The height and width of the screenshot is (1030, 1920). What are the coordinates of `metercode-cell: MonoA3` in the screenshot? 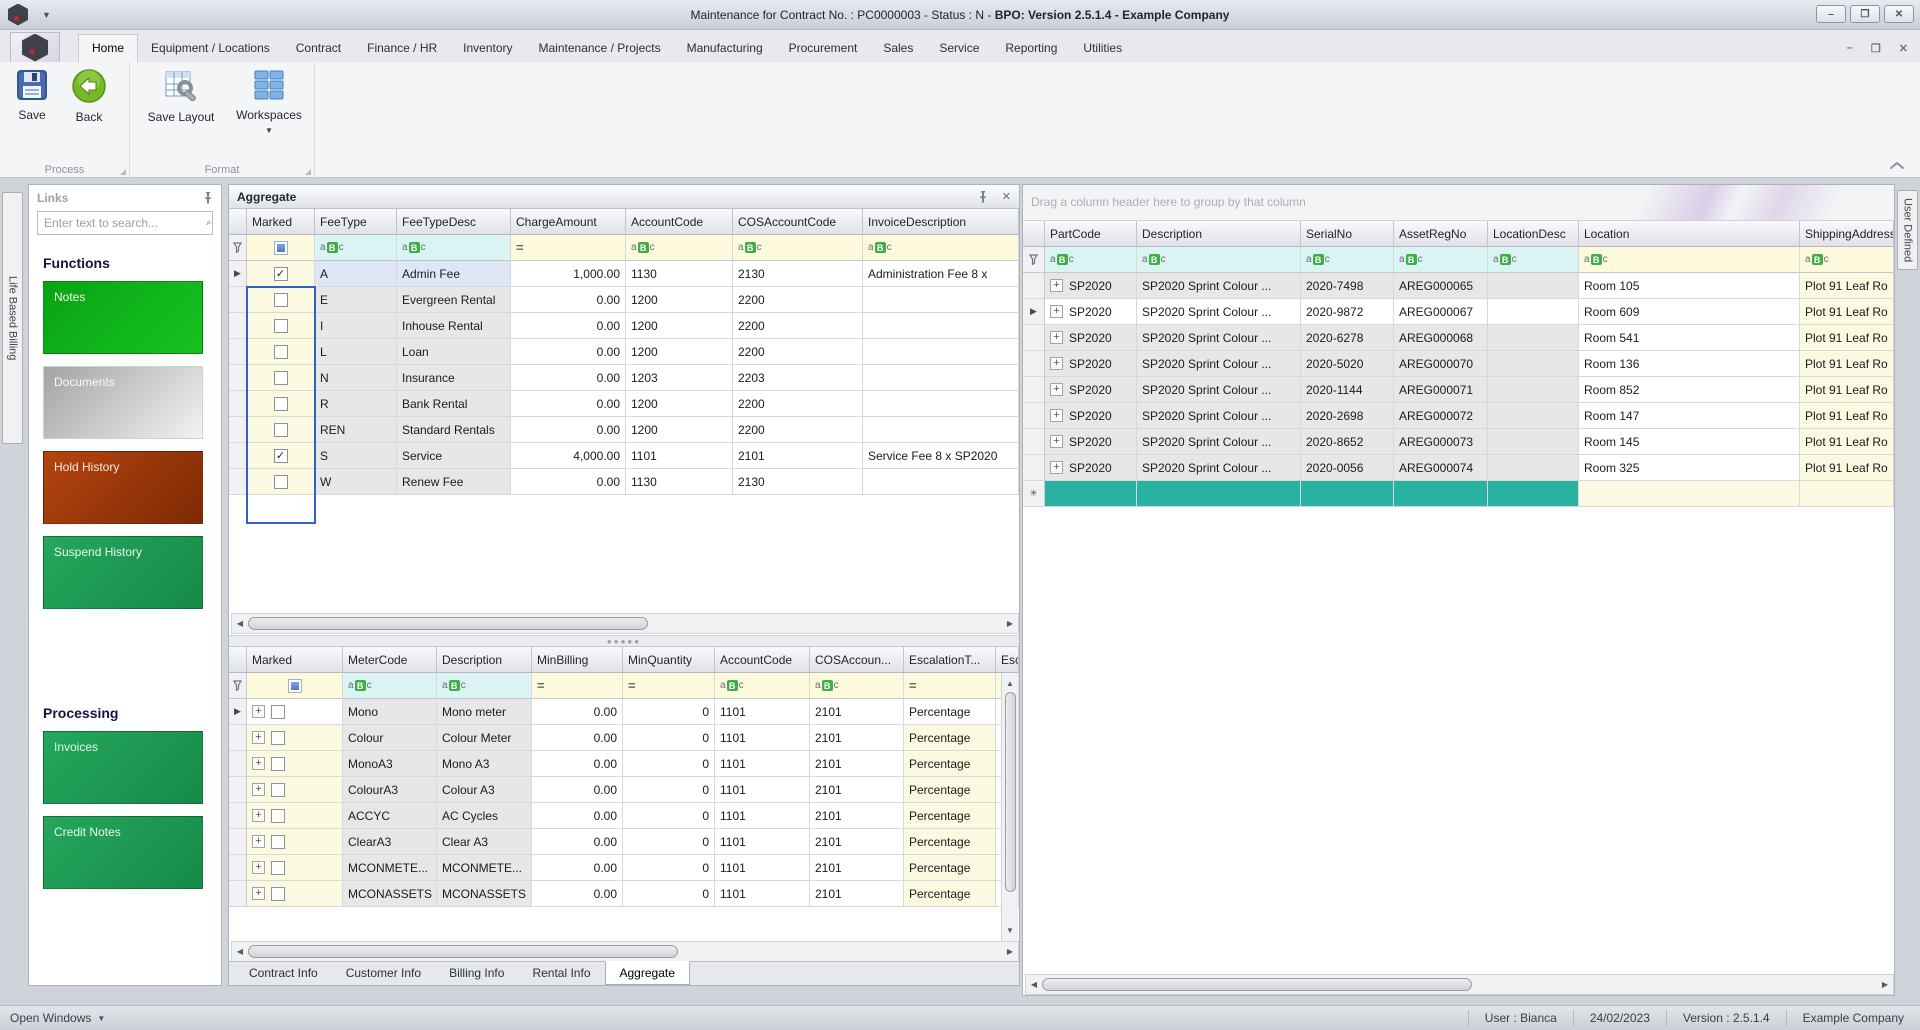 It's located at (390, 764).